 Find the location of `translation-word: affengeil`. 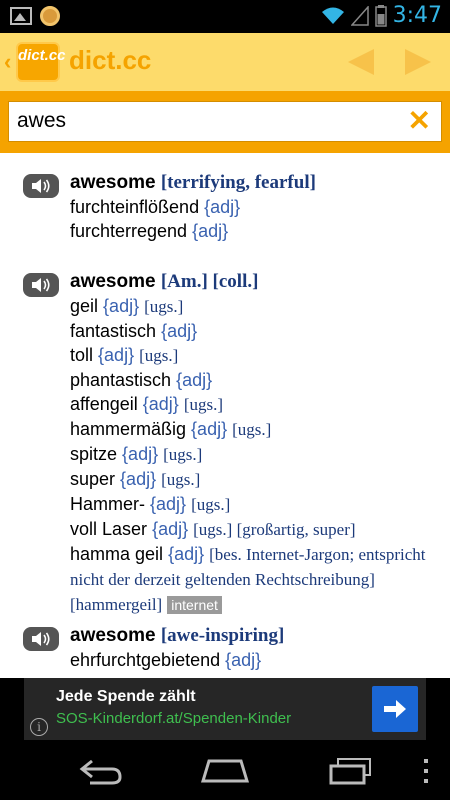

translation-word: affengeil is located at coordinates (104, 404).